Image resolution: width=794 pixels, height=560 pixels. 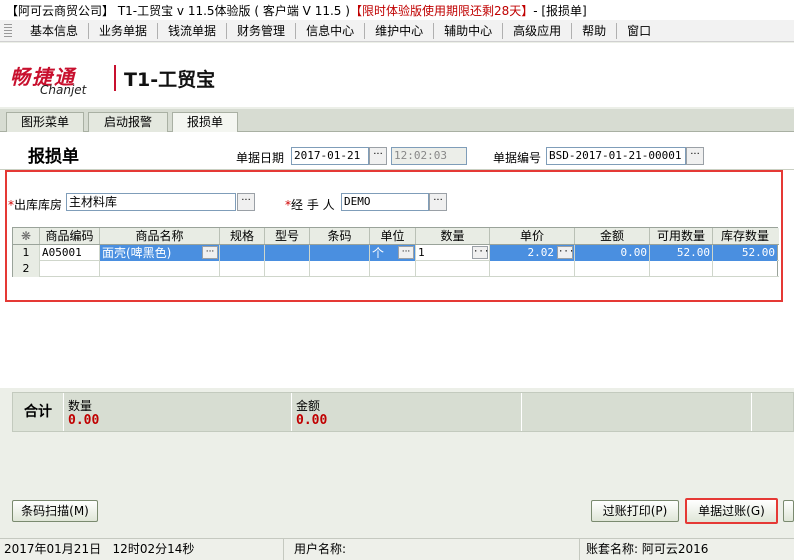 What do you see at coordinates (260, 158) in the screenshot?
I see `date-label: 单据日期` at bounding box center [260, 158].